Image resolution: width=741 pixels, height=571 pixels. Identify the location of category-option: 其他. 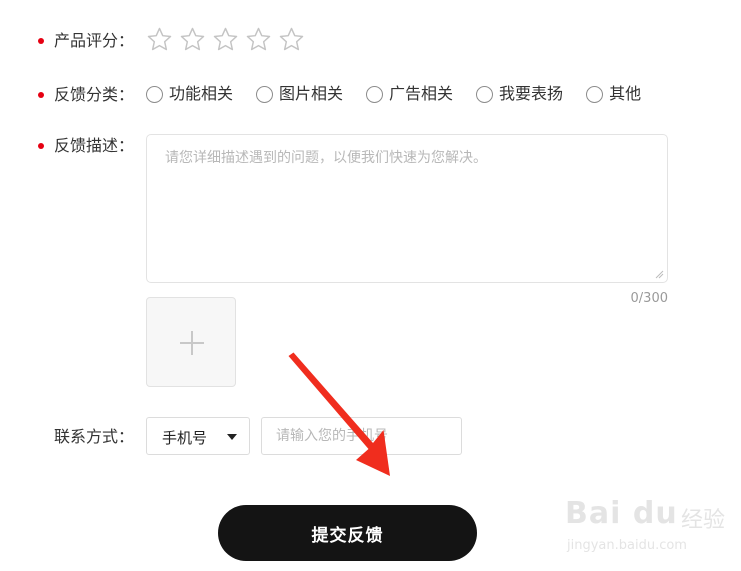
(613, 94).